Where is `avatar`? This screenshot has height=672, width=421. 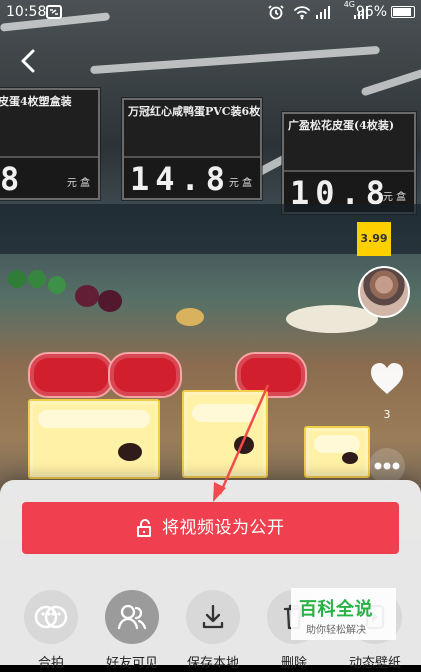
avatar is located at coordinates (384, 292).